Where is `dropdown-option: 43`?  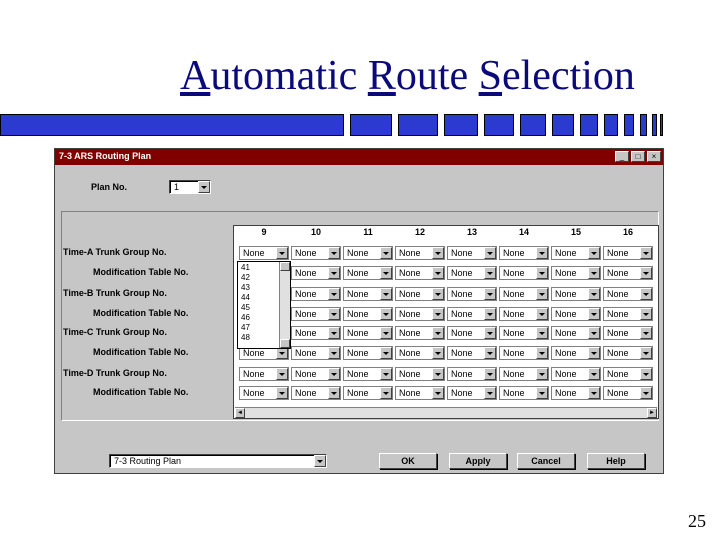
dropdown-option: 43 is located at coordinates (245, 287).